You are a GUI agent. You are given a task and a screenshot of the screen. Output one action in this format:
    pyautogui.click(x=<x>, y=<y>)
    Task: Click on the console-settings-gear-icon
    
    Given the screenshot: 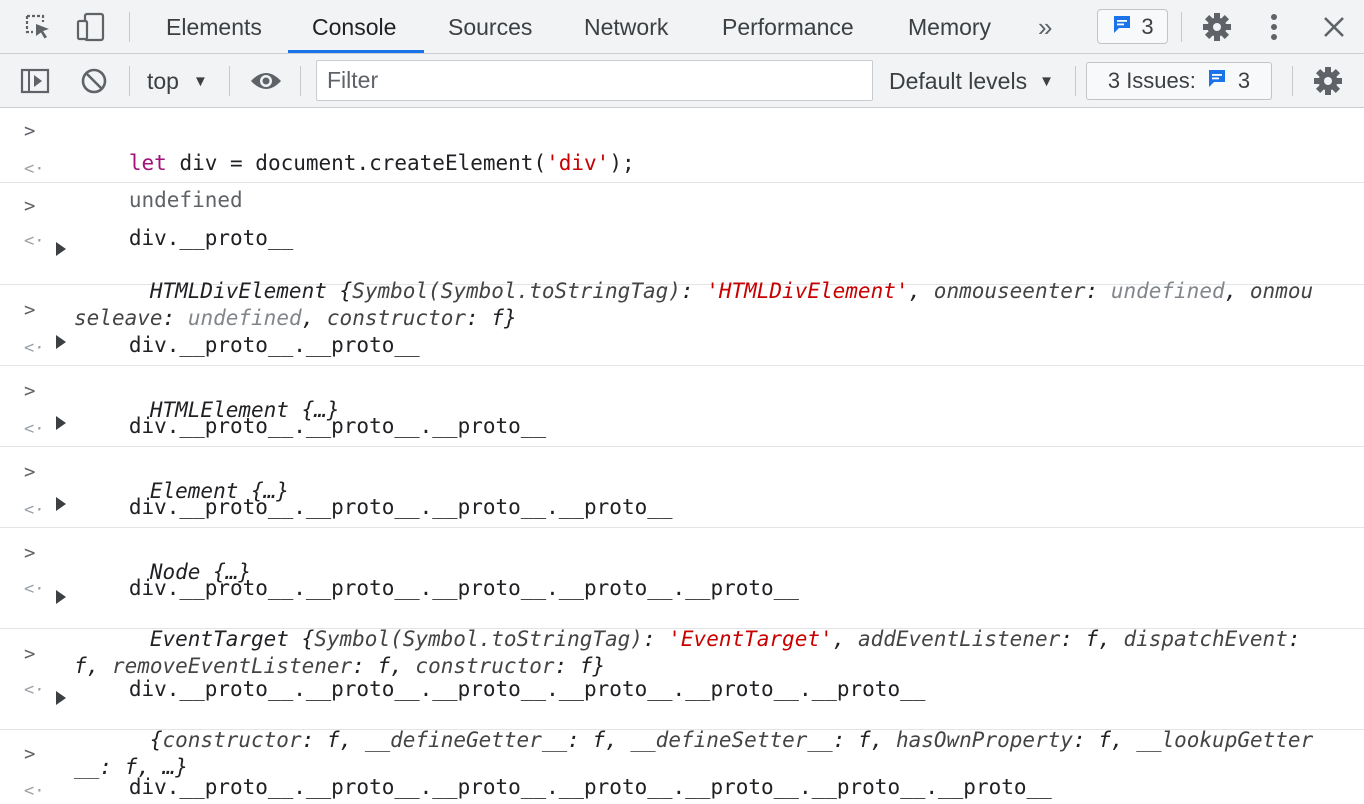 What is the action you would take?
    pyautogui.click(x=1328, y=81)
    